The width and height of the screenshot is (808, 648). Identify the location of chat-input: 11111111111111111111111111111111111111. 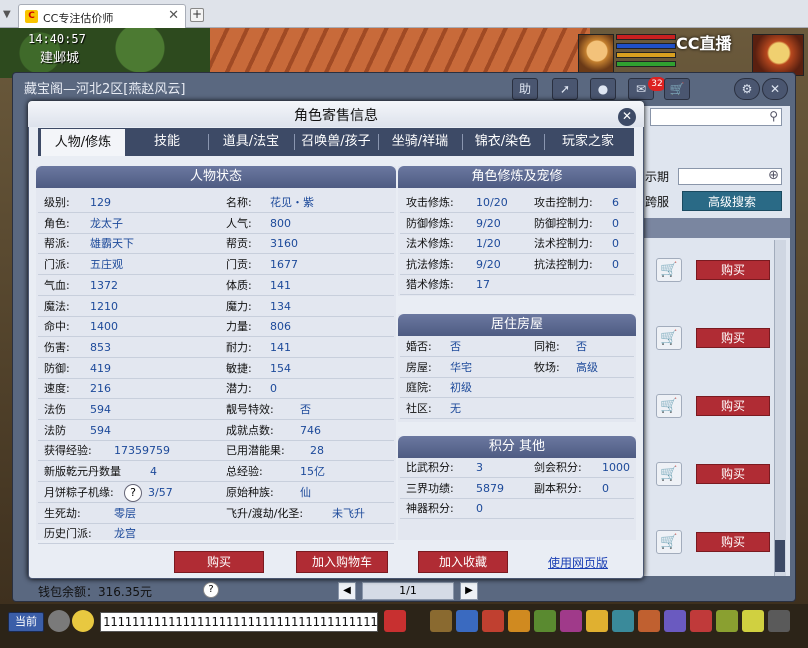
(239, 622).